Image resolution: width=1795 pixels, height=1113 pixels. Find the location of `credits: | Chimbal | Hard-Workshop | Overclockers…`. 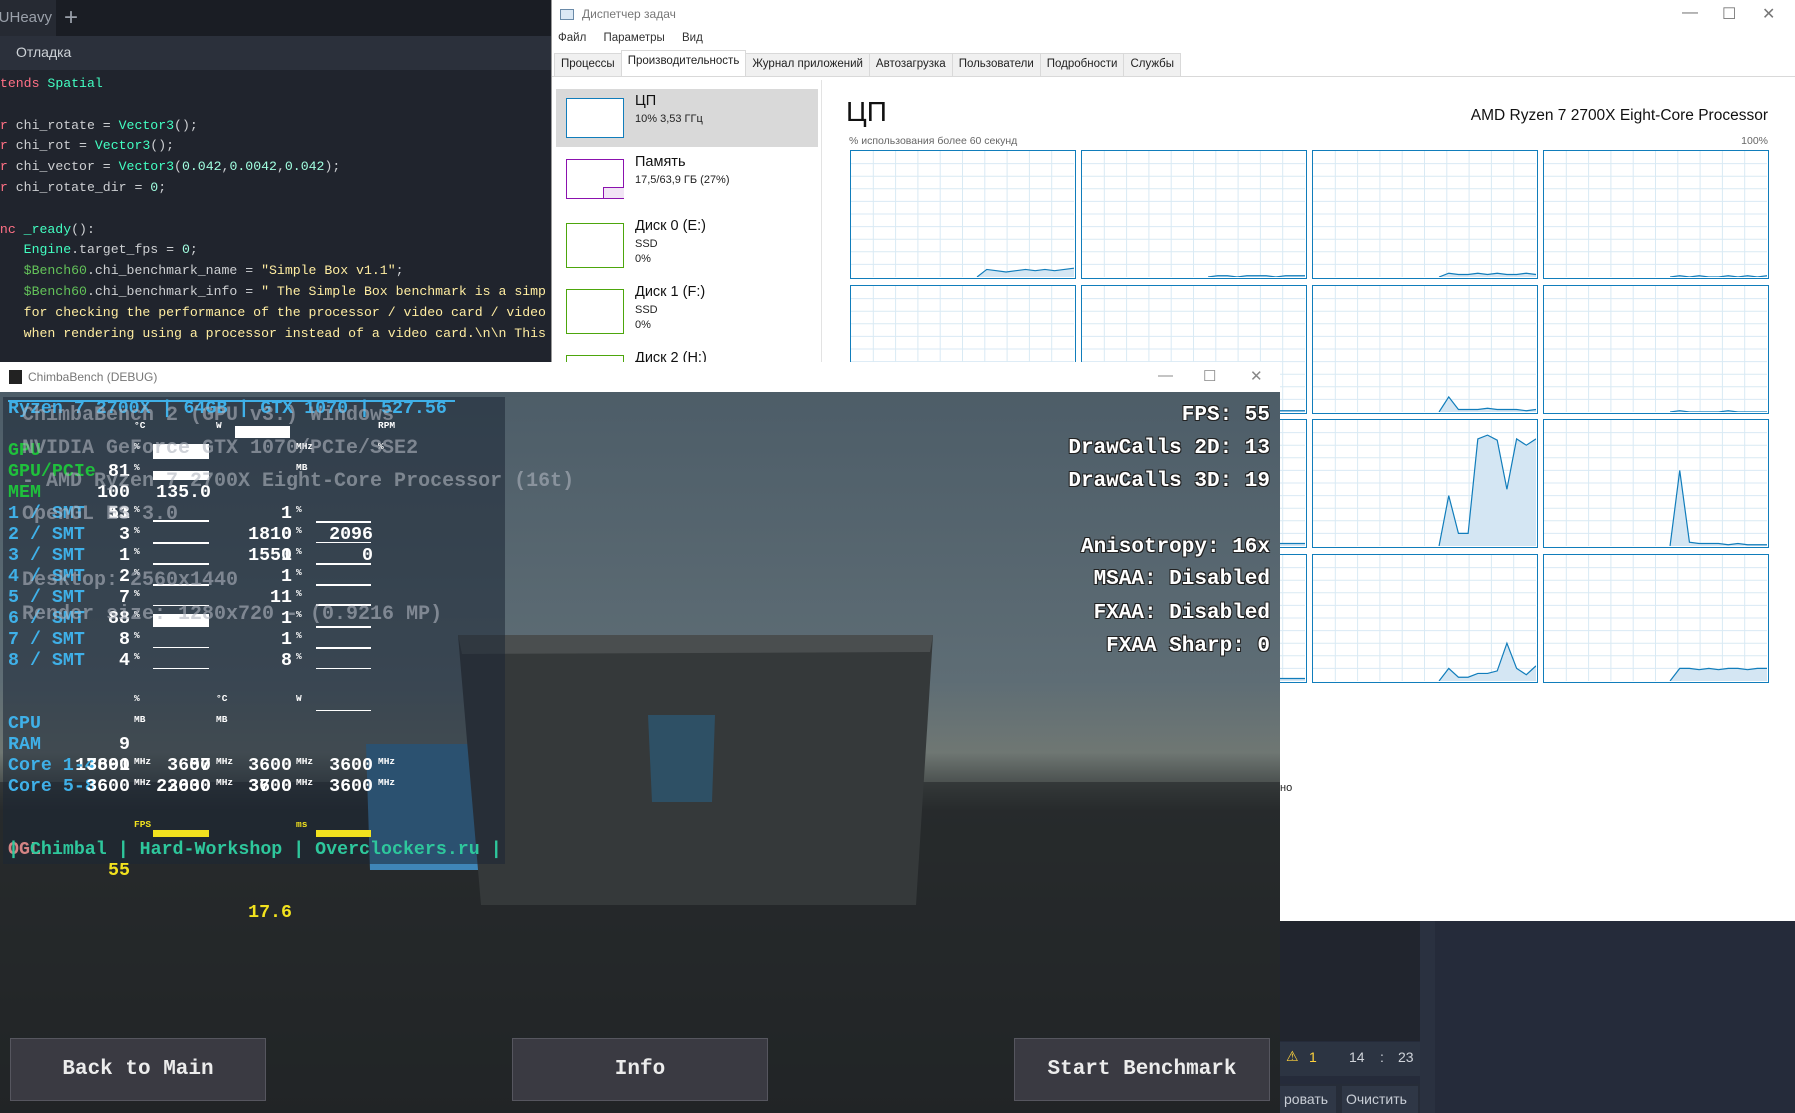

credits: | Chimbal | Hard-Workshop | Overclockers… is located at coordinates (255, 850).